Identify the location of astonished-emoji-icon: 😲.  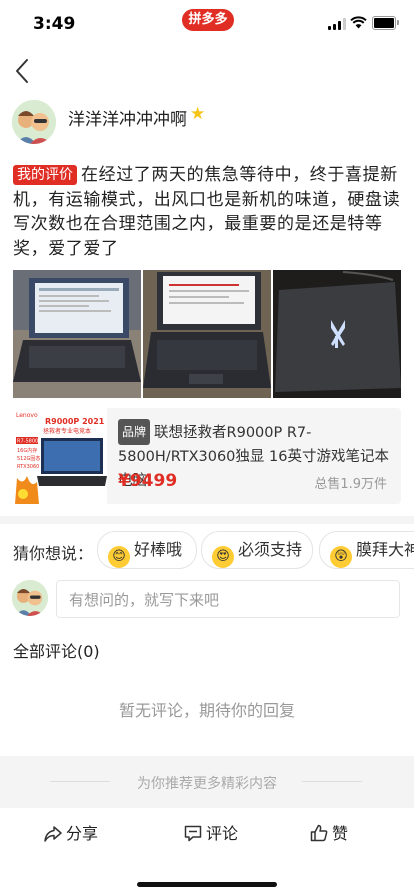
(341, 557).